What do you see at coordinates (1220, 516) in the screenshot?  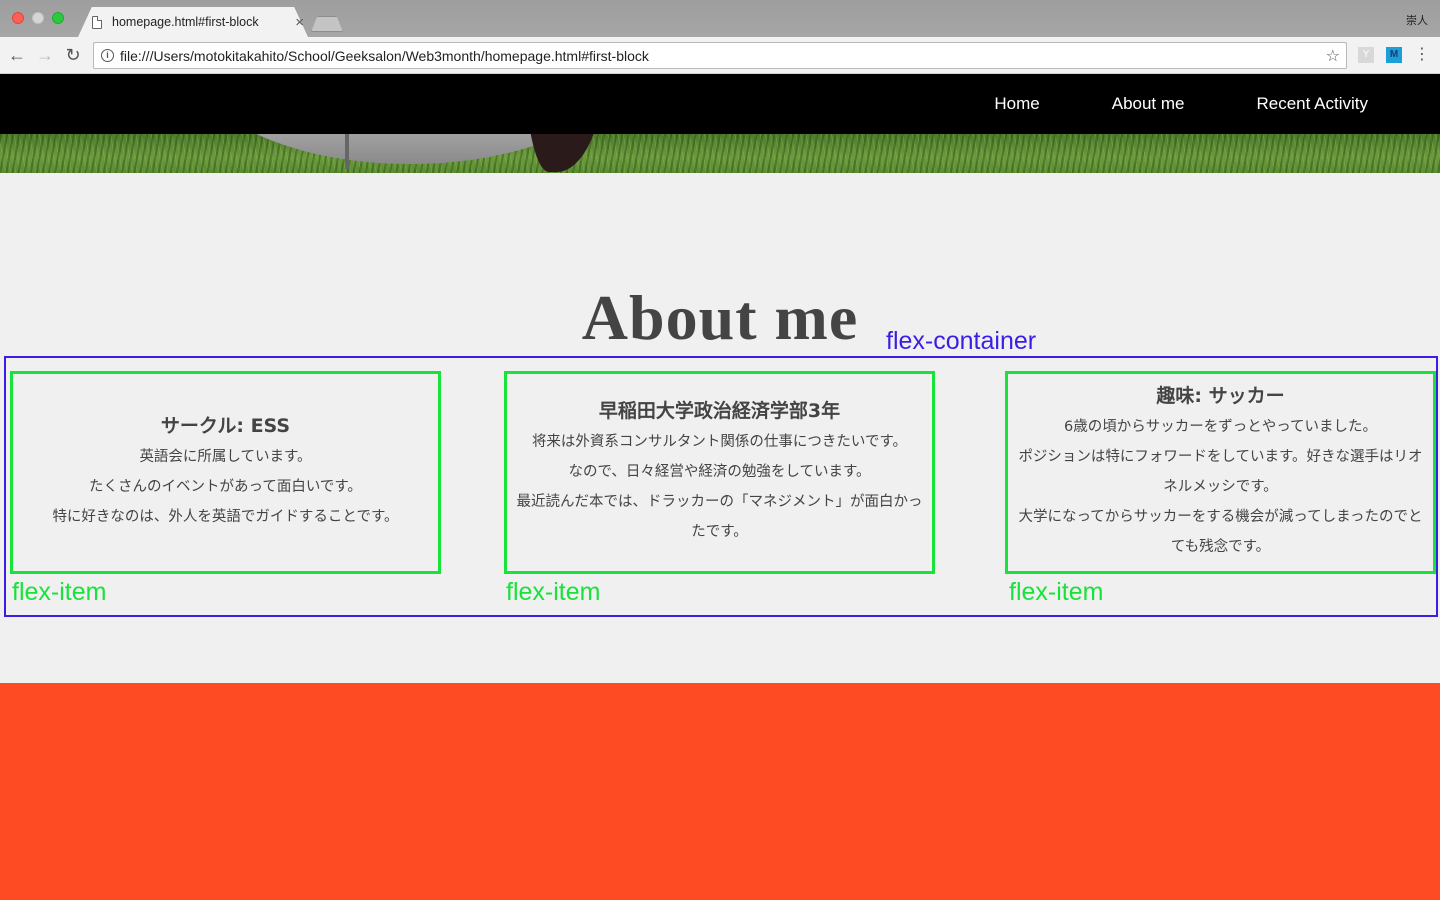 I see `card-text: 大学になってからサッカーをする機会が減ってしまったのでと` at bounding box center [1220, 516].